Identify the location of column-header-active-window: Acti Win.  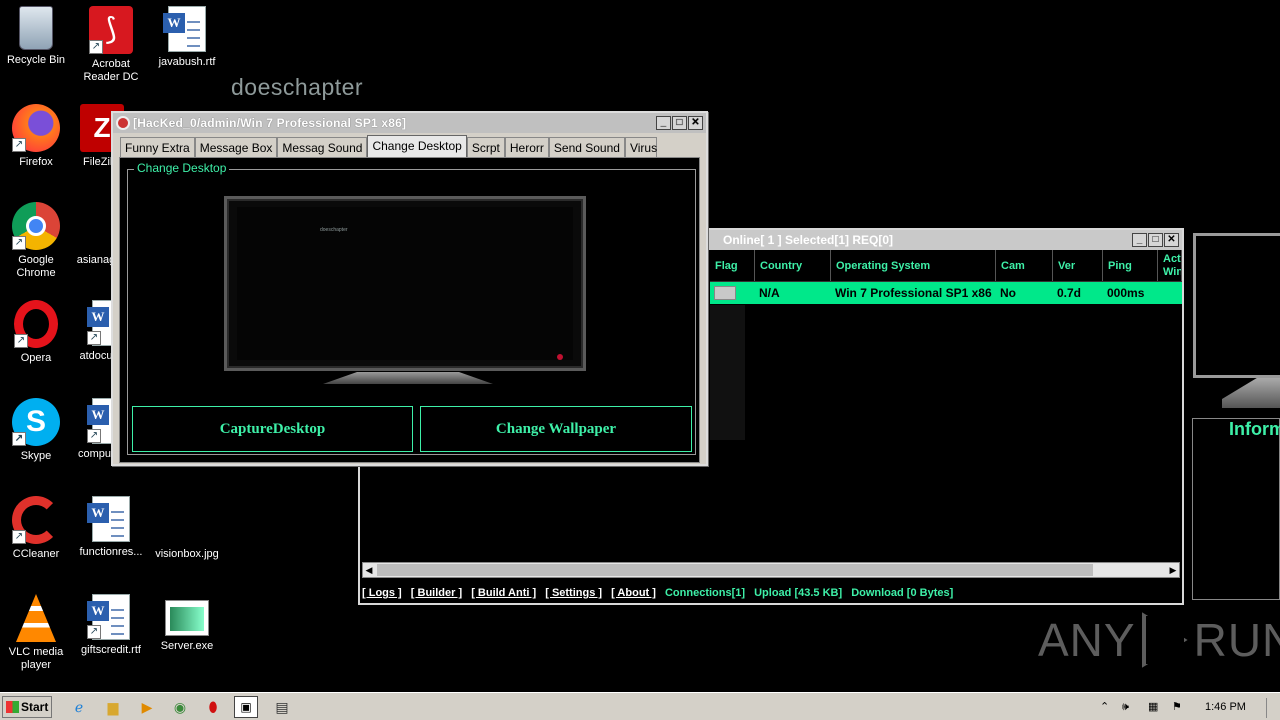
(1170, 265).